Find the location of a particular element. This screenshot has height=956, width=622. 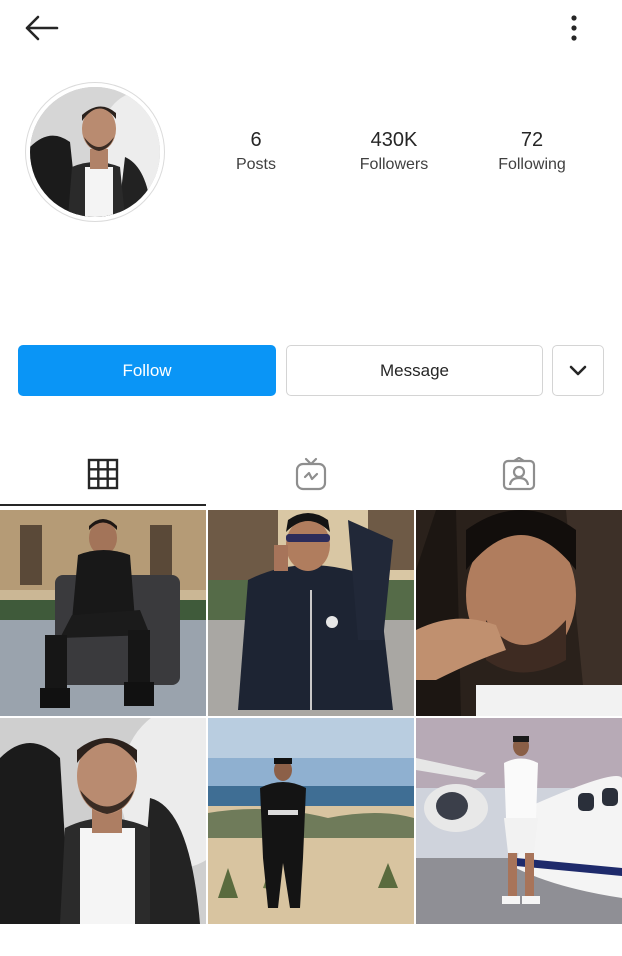

post-man-private-jet is located at coordinates (519, 821).